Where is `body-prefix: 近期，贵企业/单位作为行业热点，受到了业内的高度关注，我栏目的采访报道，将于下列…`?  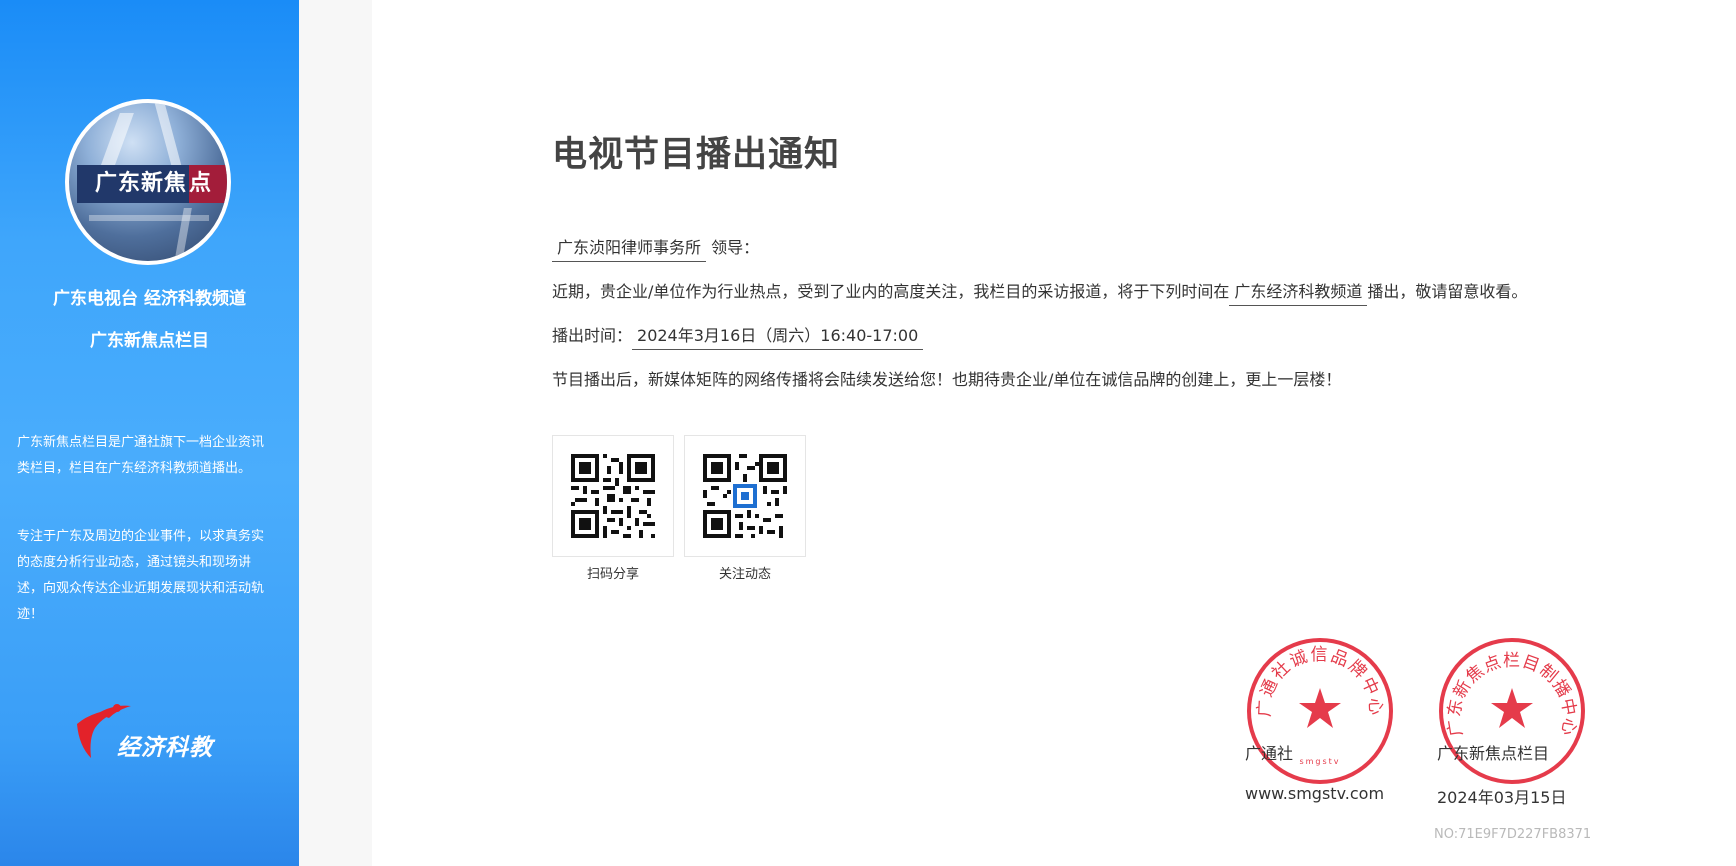 body-prefix: 近期，贵企业/单位作为行业热点，受到了业内的高度关注，我栏目的采访报道，将于下列… is located at coordinates (891, 291).